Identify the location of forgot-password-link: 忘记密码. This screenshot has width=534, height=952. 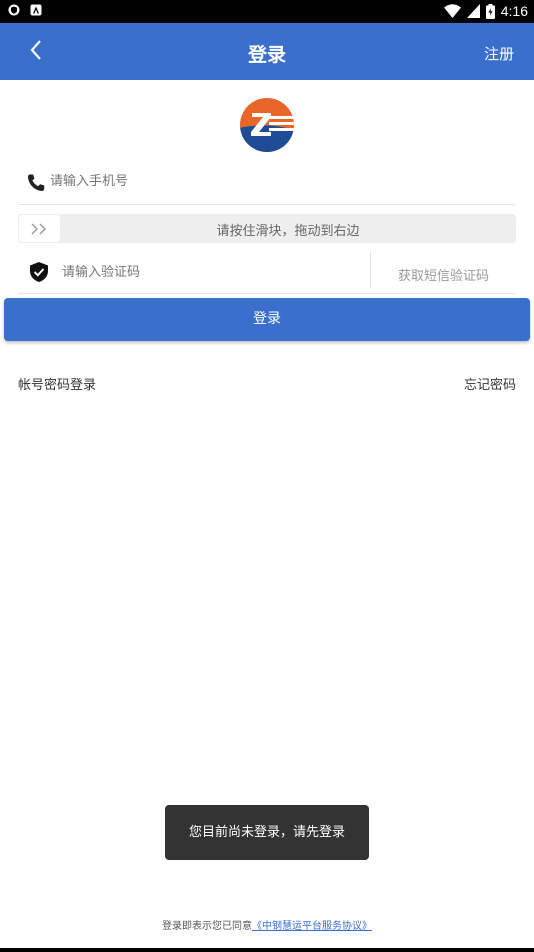
(490, 383).